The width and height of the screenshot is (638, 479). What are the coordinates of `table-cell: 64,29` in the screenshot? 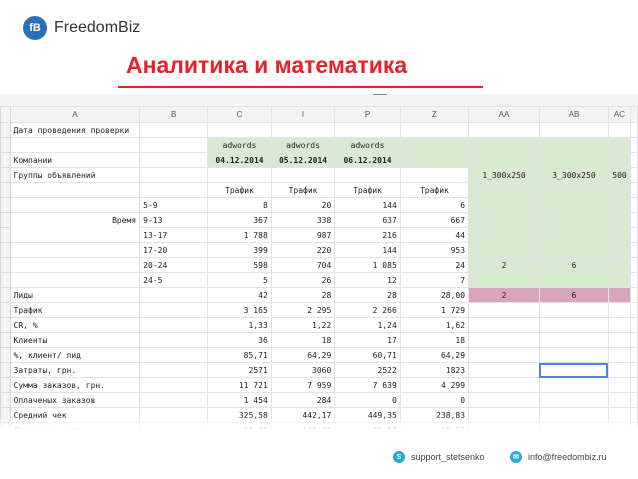 It's located at (434, 355).